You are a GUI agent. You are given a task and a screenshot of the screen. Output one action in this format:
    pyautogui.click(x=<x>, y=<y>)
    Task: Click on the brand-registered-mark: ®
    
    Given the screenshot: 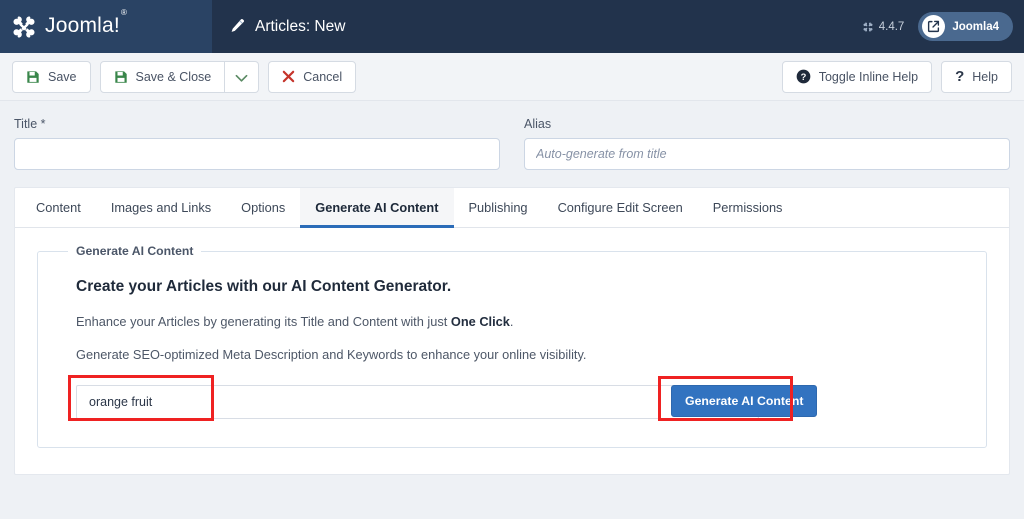 What is the action you would take?
    pyautogui.click(x=124, y=12)
    